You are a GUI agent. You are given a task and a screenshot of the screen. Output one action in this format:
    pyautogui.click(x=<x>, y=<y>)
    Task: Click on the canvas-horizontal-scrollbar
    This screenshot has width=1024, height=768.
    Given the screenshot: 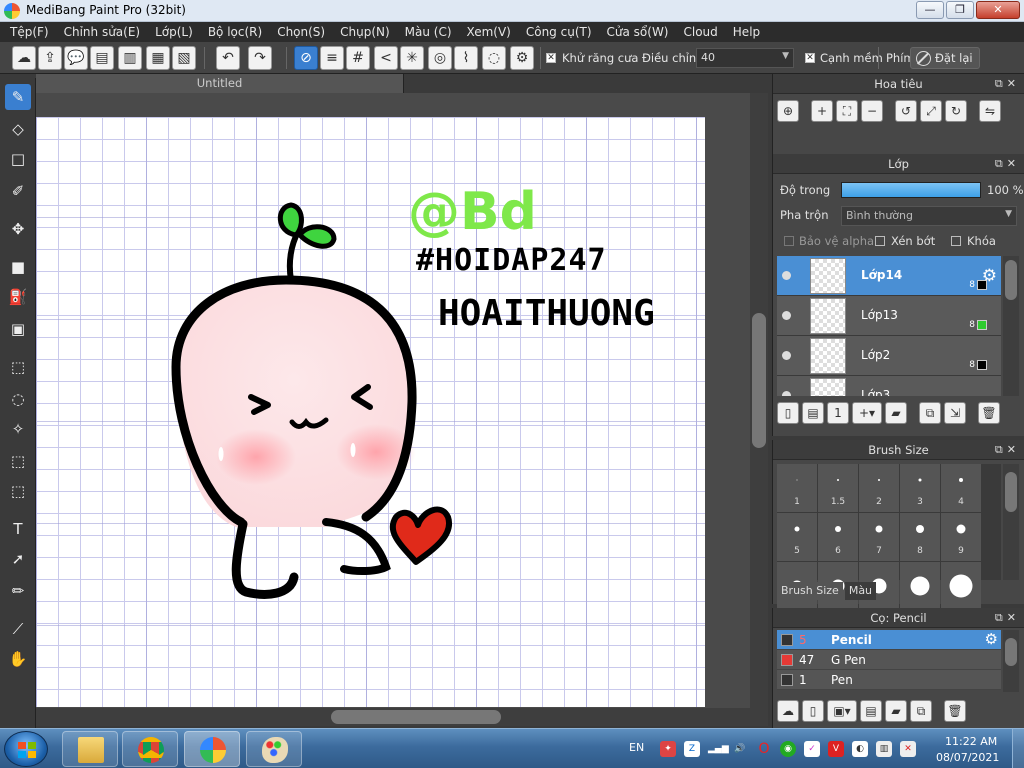 What is the action you would take?
    pyautogui.click(x=402, y=717)
    